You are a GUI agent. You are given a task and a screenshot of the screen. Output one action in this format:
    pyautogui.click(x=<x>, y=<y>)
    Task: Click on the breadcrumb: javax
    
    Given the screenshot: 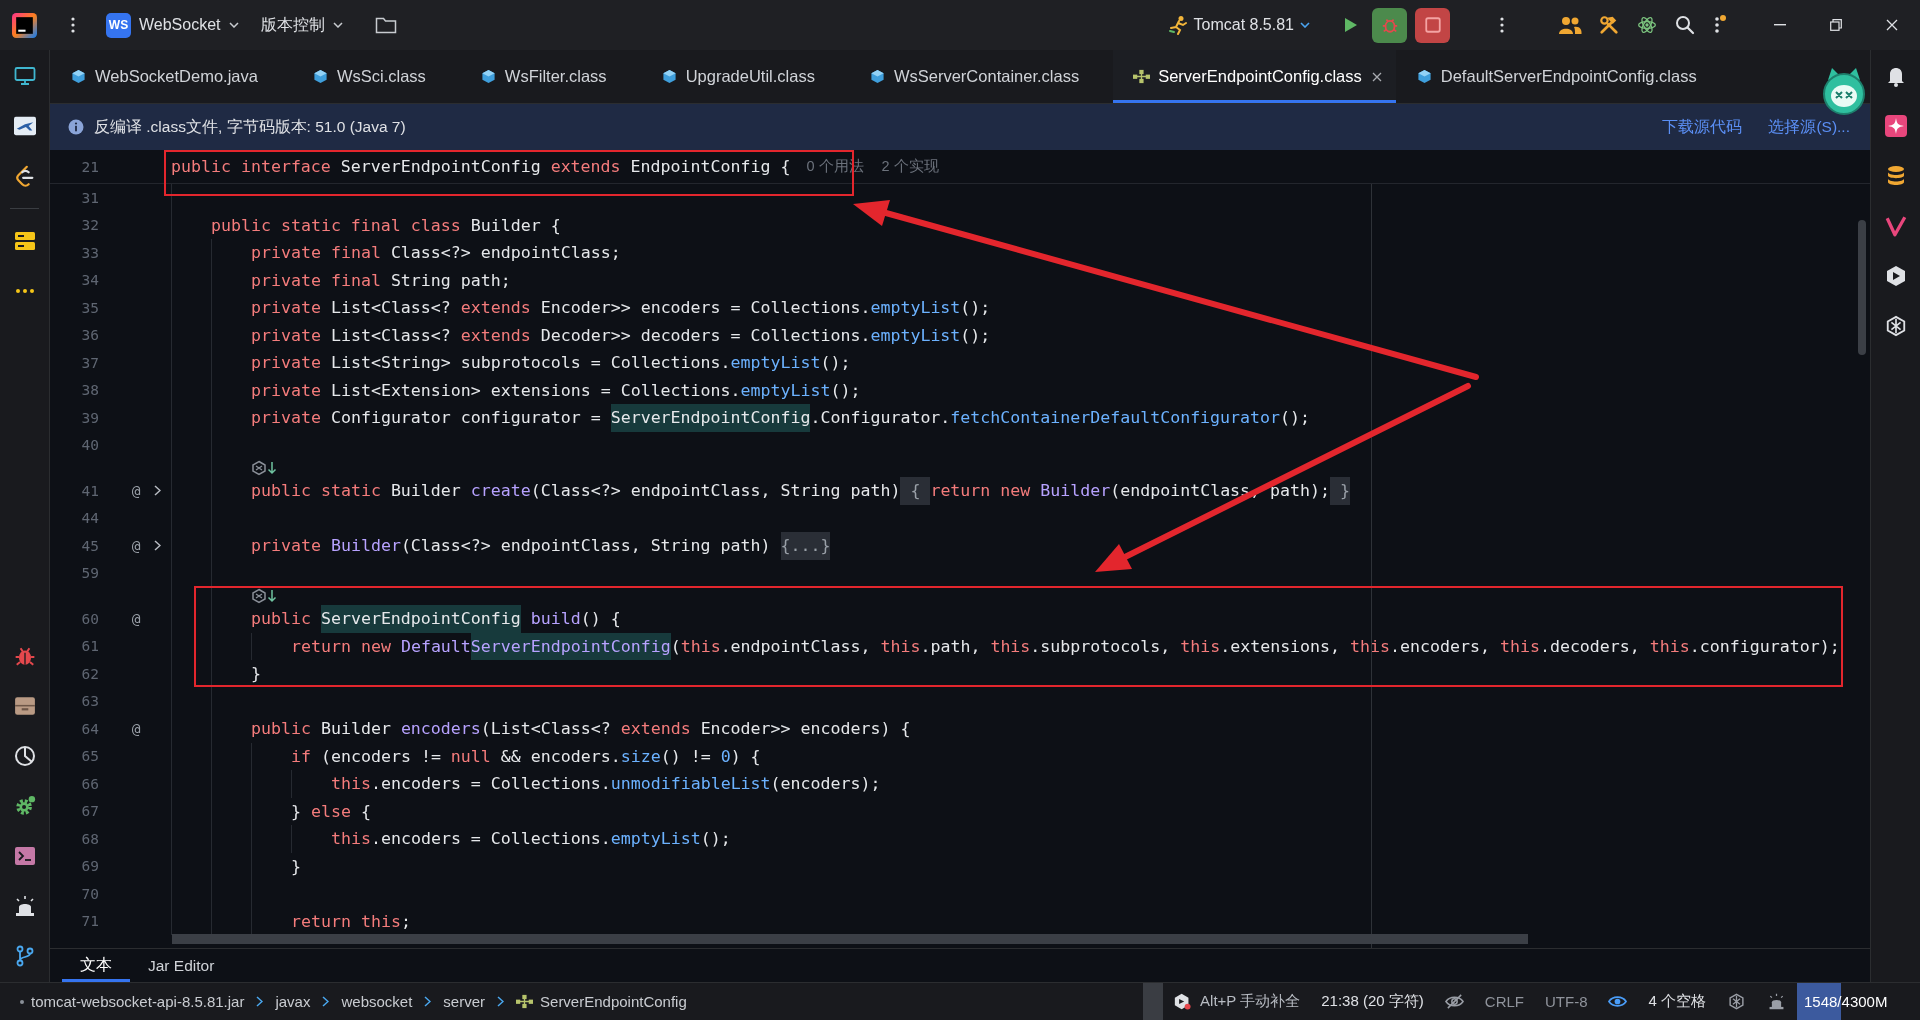 What is the action you would take?
    pyautogui.click(x=293, y=1001)
    